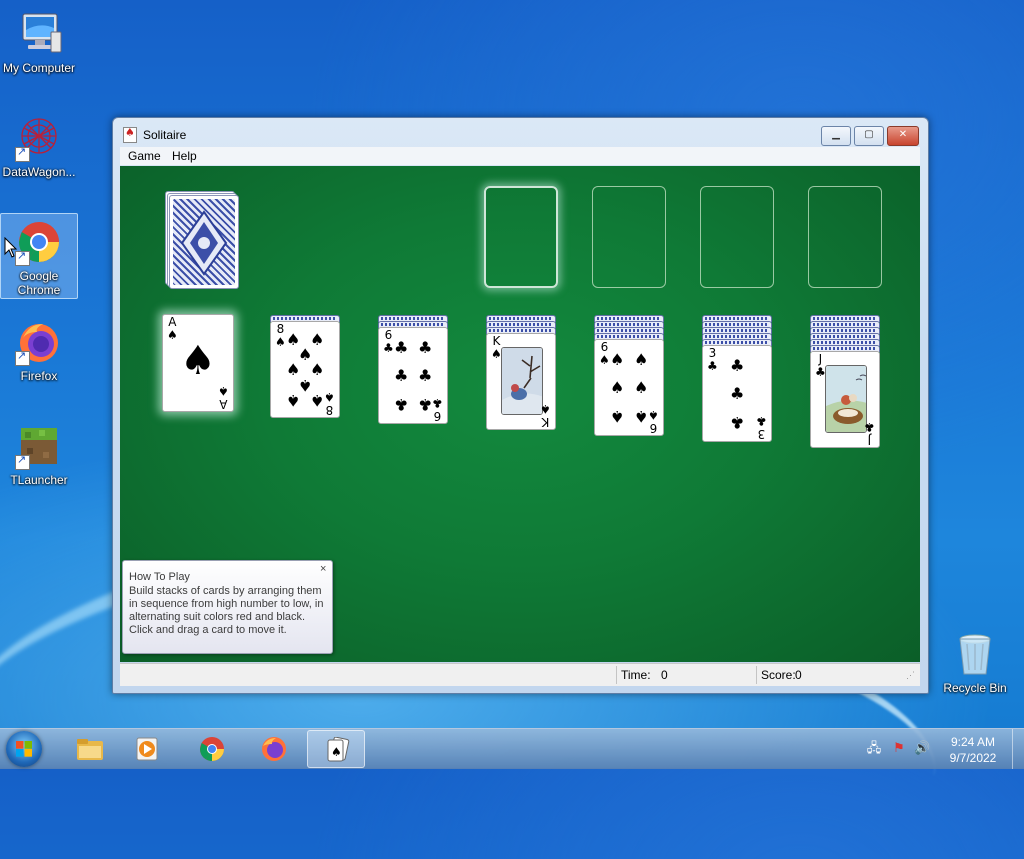  I want to click on time-label: Time:, so click(636, 675).